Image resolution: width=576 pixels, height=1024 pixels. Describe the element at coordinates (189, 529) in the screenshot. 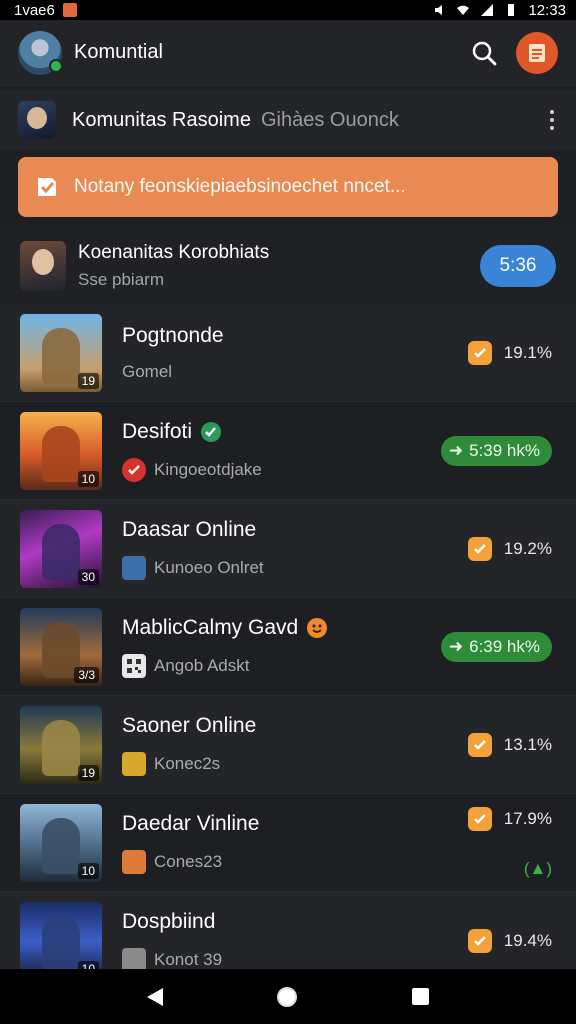

I see `game-name: Daasar Online` at that location.